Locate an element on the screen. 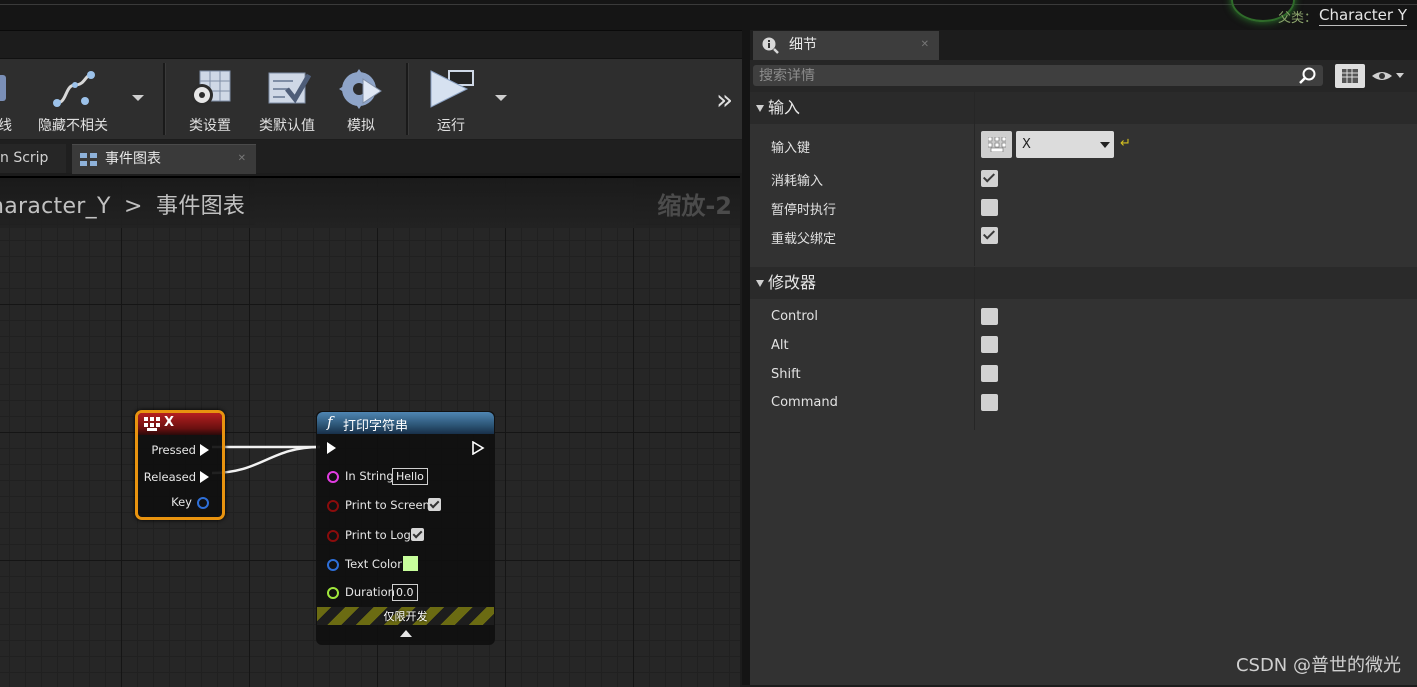  search-icon is located at coordinates (1308, 76).